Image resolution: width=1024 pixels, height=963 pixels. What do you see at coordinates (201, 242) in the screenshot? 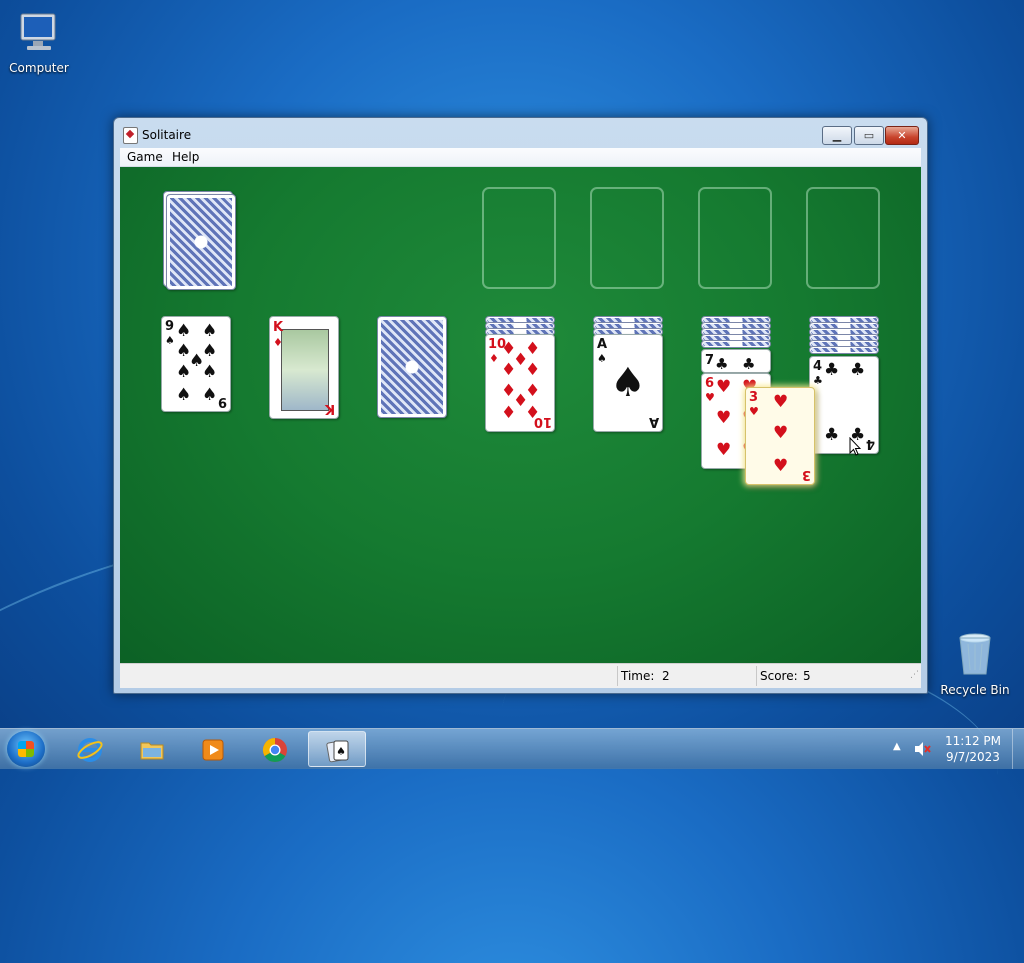
I see `stock-pile-top-card` at bounding box center [201, 242].